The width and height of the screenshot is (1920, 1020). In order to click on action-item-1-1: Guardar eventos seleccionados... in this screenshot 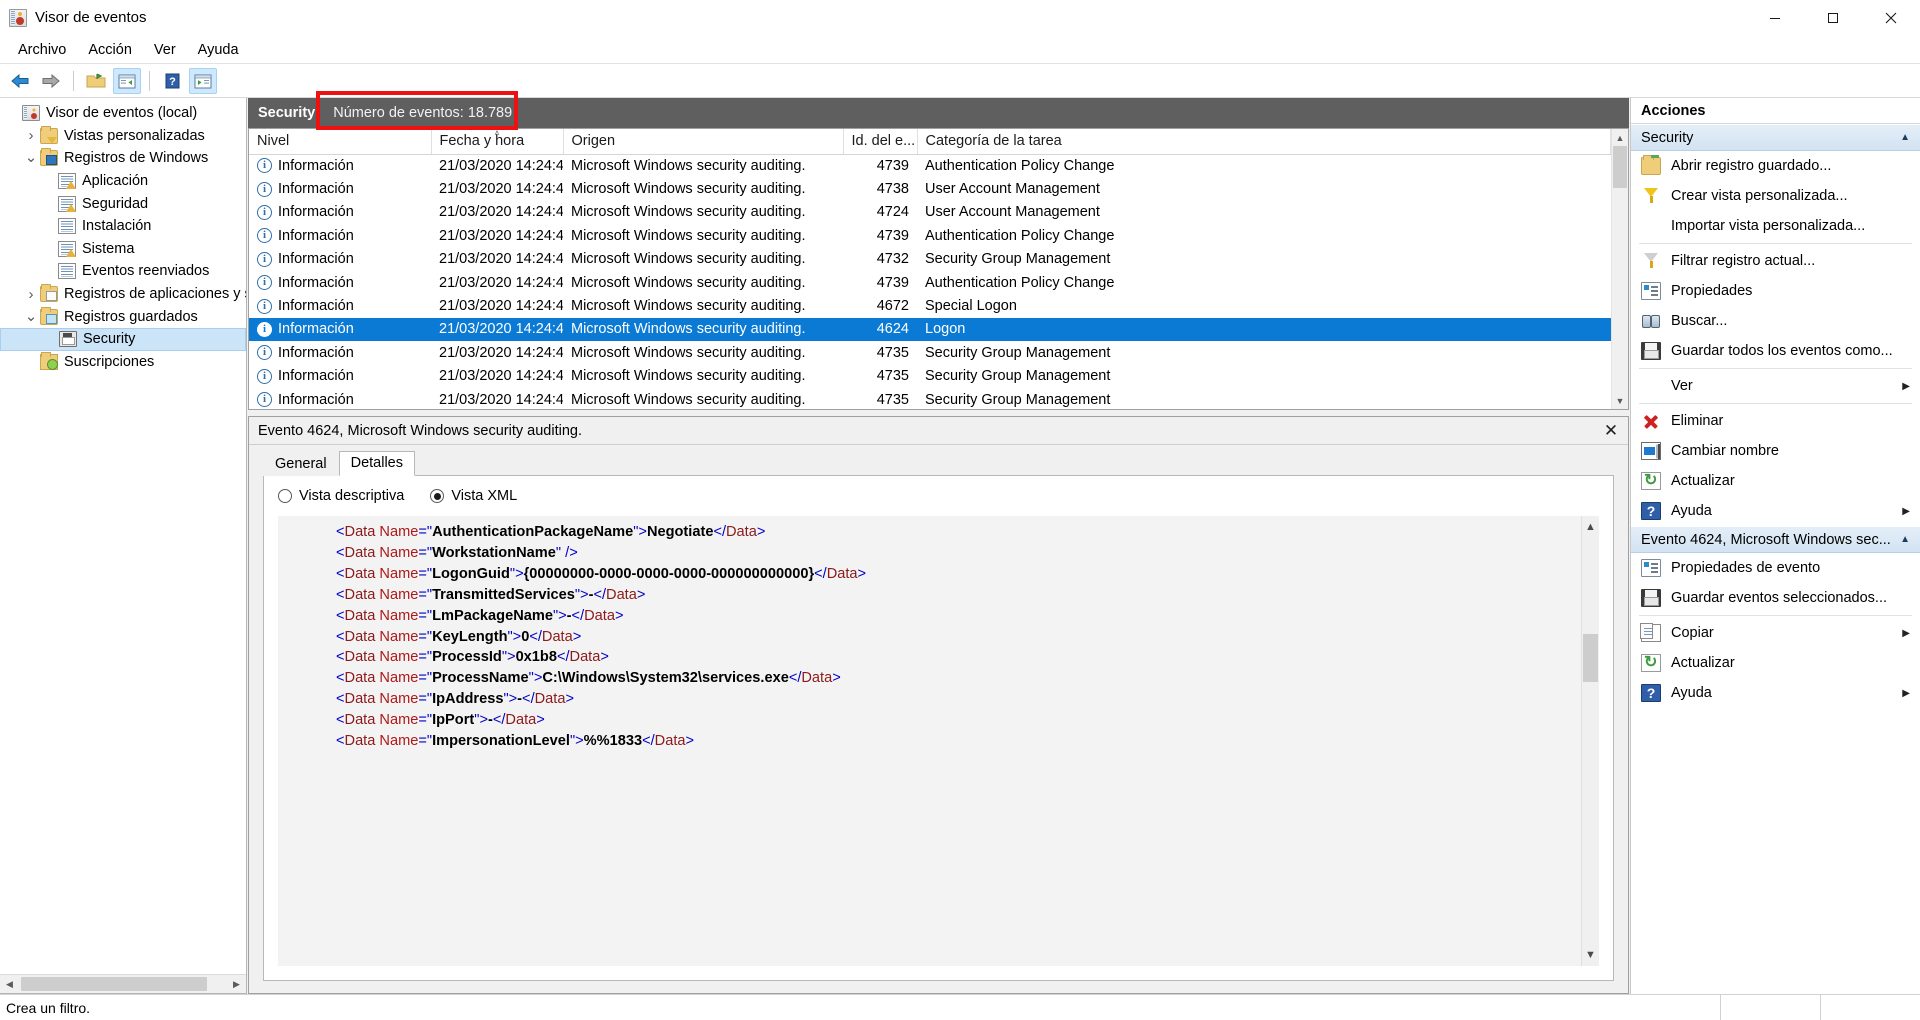, I will do `click(1775, 598)`.